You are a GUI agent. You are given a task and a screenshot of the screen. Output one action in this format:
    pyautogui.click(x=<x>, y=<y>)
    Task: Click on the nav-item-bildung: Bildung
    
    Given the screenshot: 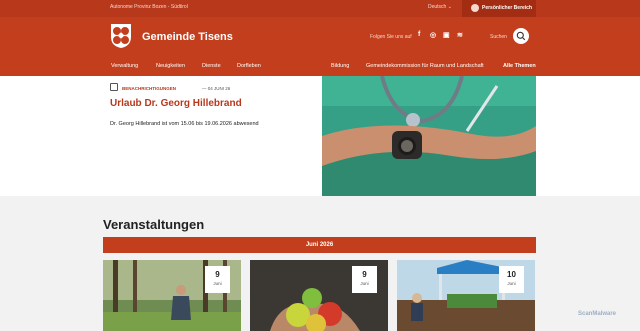 What is the action you would take?
    pyautogui.click(x=340, y=66)
    